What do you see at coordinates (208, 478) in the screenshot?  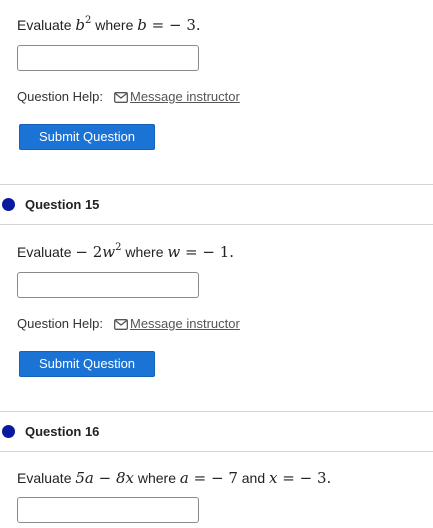 I see `math-condition-a: a = − 7` at bounding box center [208, 478].